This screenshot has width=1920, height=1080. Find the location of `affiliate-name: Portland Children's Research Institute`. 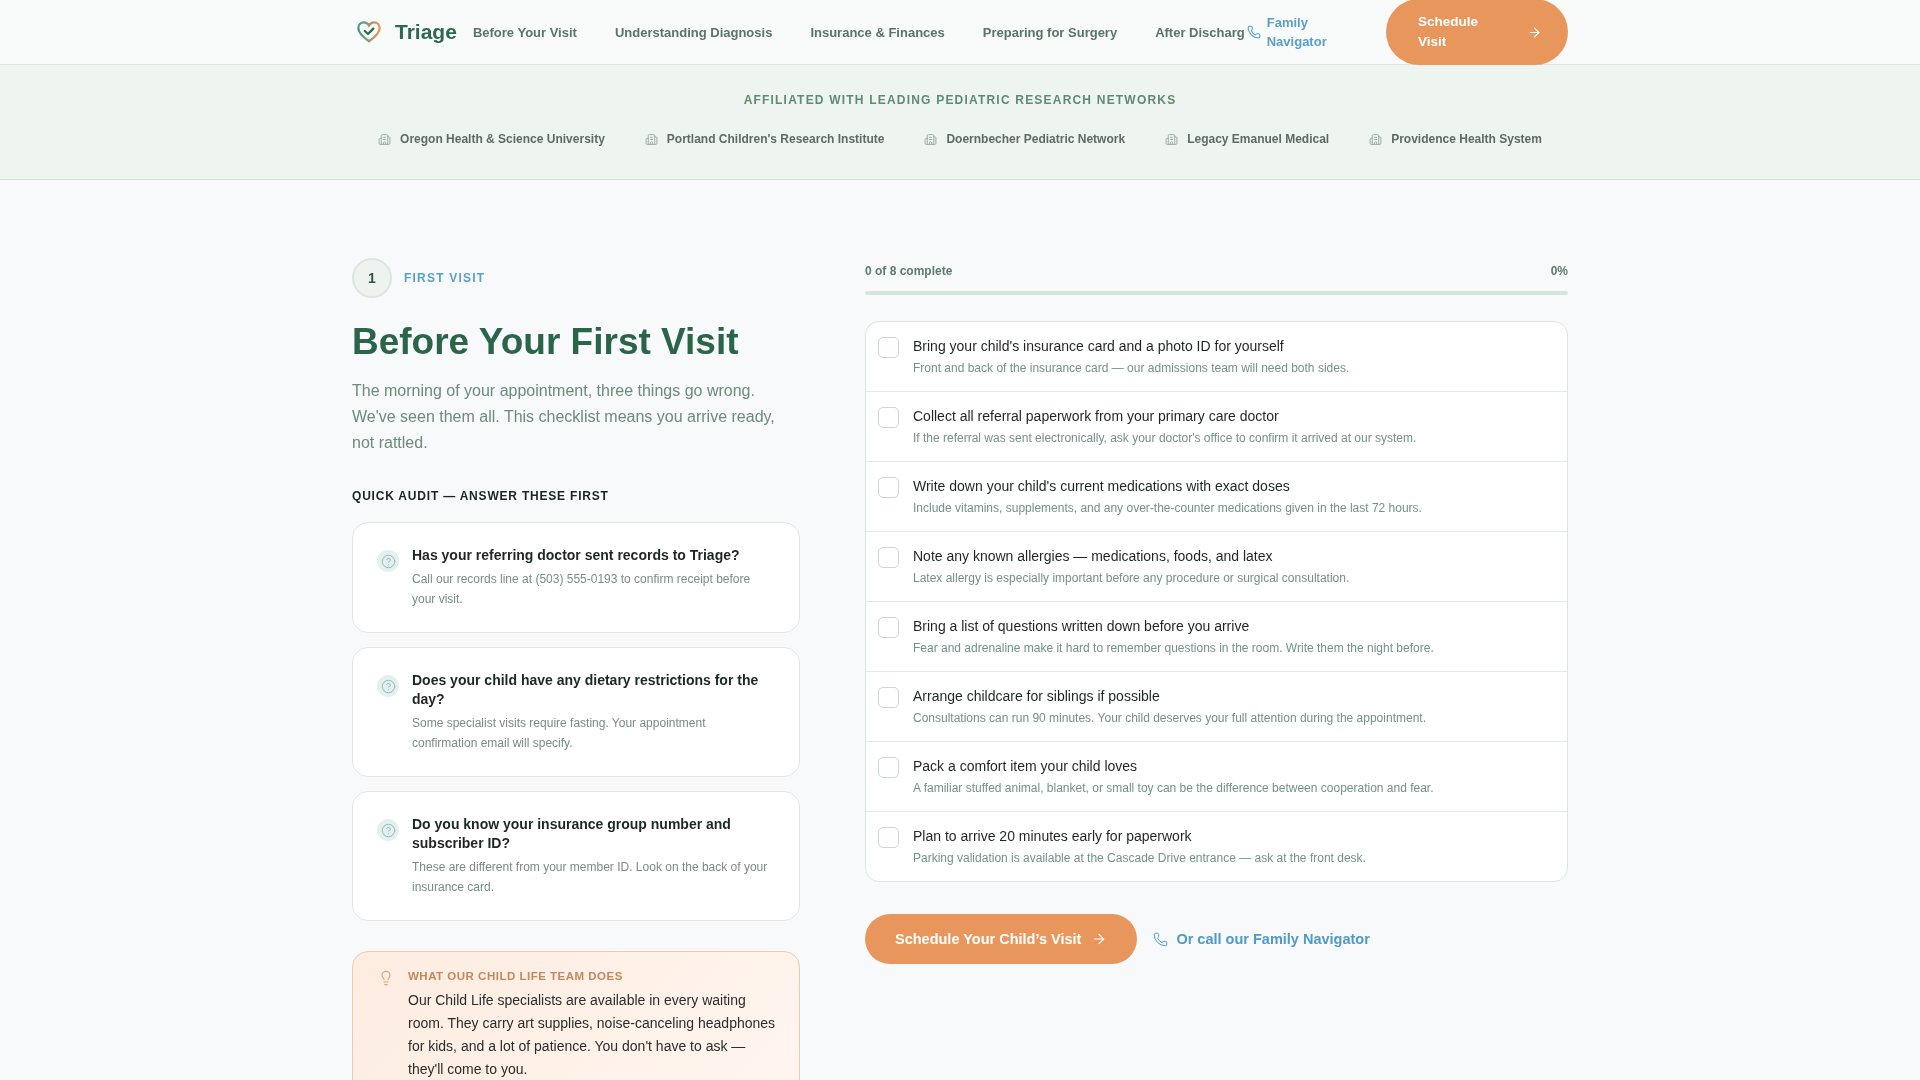

affiliate-name: Portland Children's Research Institute is located at coordinates (775, 139).